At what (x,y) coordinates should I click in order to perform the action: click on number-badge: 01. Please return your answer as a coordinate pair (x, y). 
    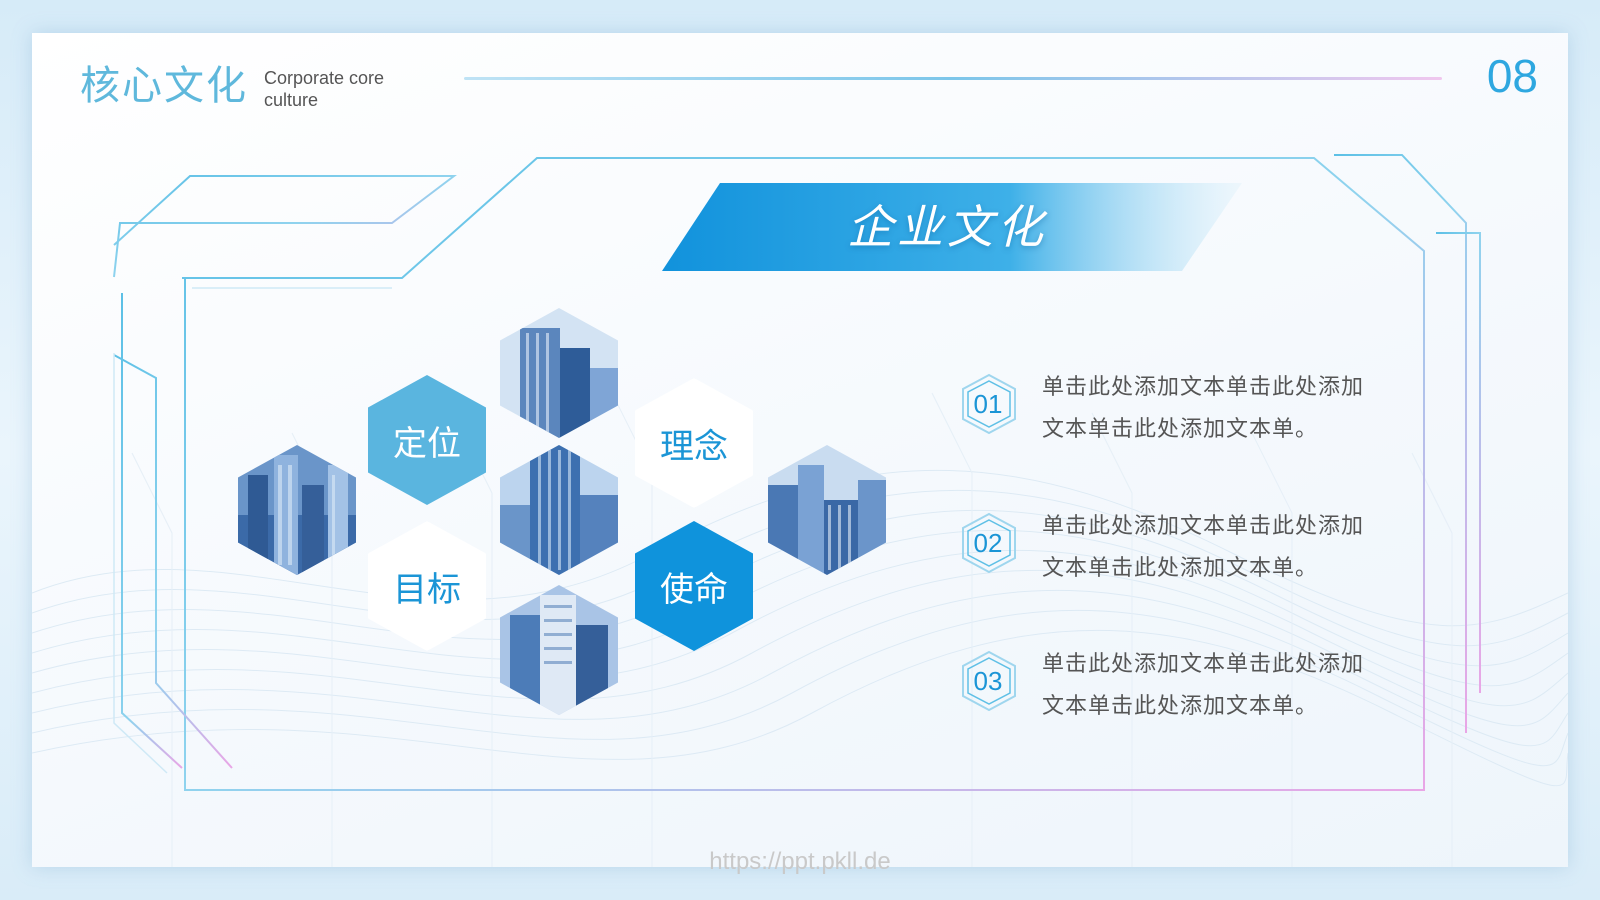
    Looking at the image, I should click on (989, 404).